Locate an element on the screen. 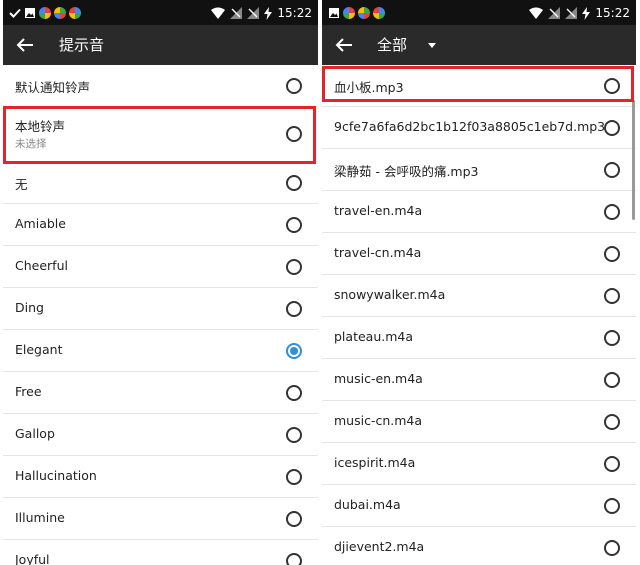 Image resolution: width=640 pixels, height=565 pixels. item-label: Elegant is located at coordinates (39, 349).